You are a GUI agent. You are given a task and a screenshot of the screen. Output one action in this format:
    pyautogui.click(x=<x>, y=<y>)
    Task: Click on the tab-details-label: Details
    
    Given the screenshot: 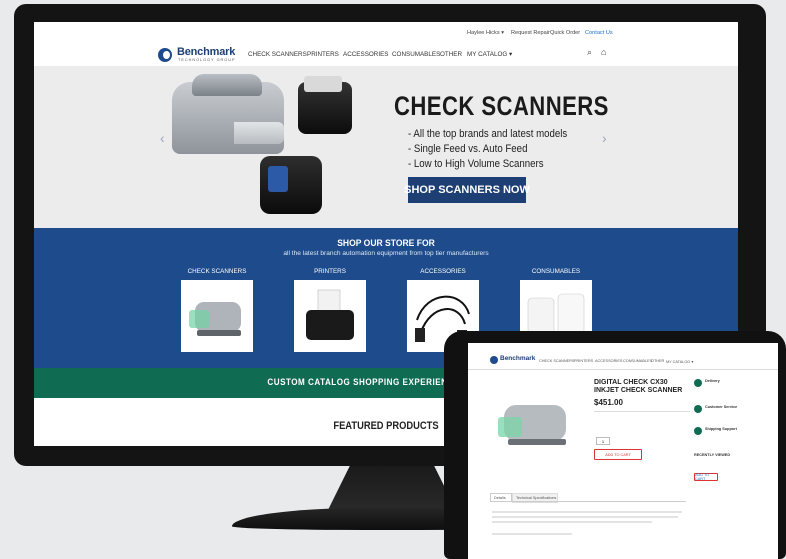 What is the action you would take?
    pyautogui.click(x=500, y=498)
    